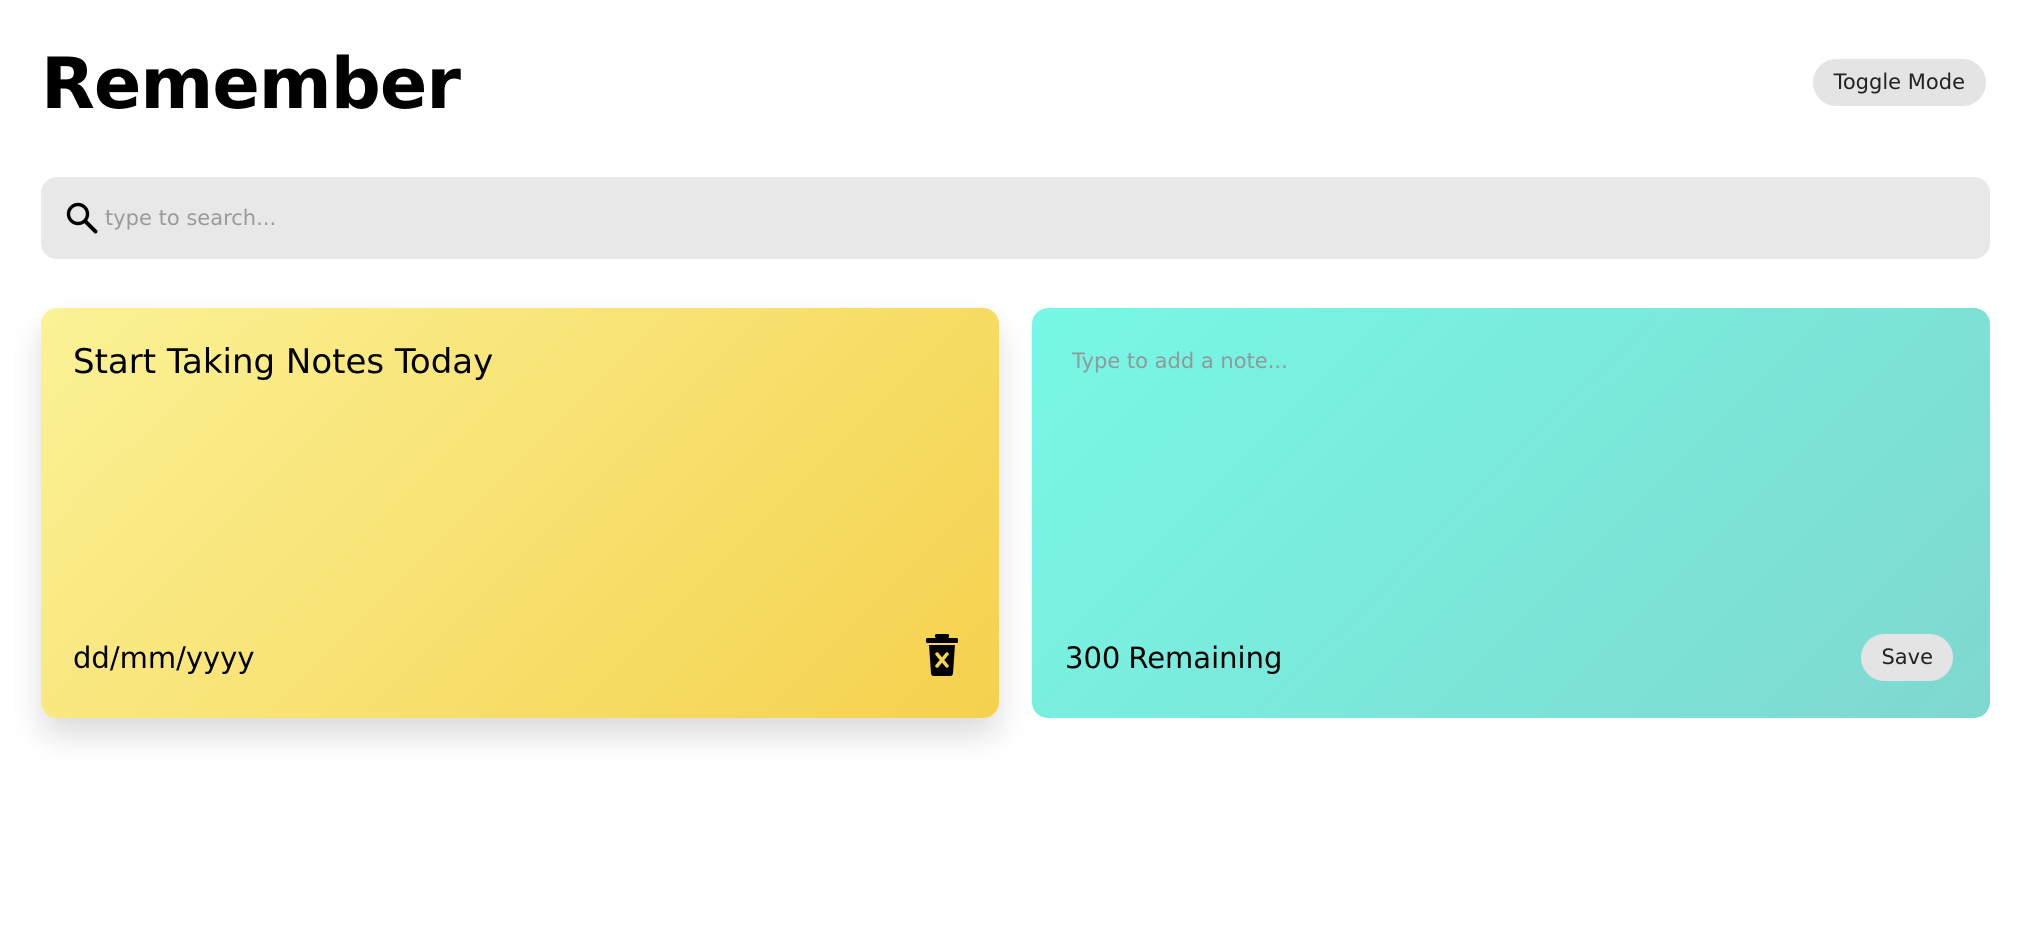 Image resolution: width=2030 pixels, height=934 pixels. Describe the element at coordinates (283, 362) in the screenshot. I see `note-text: Start Taking Notes Today` at that location.